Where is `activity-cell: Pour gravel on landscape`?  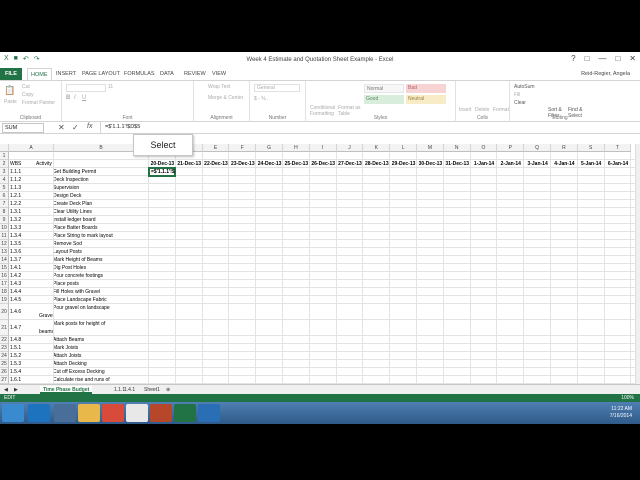
activity-cell: Pour gravel on landscape is located at coordinates (110, 308).